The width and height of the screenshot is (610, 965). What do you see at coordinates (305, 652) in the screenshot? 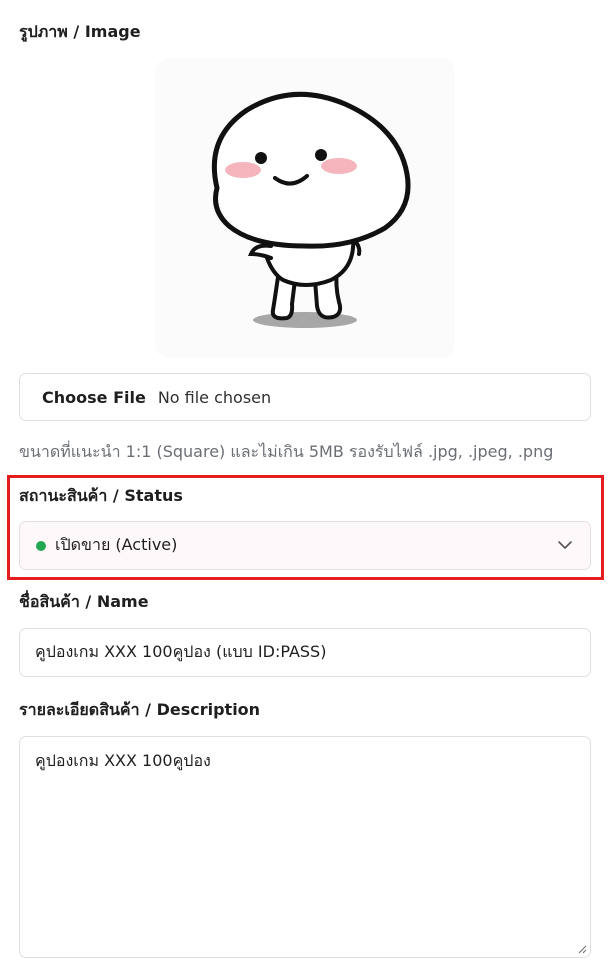
I see `name-input: คูปองเกม XXX 100คูปอง (แบบ ID:PASS)` at bounding box center [305, 652].